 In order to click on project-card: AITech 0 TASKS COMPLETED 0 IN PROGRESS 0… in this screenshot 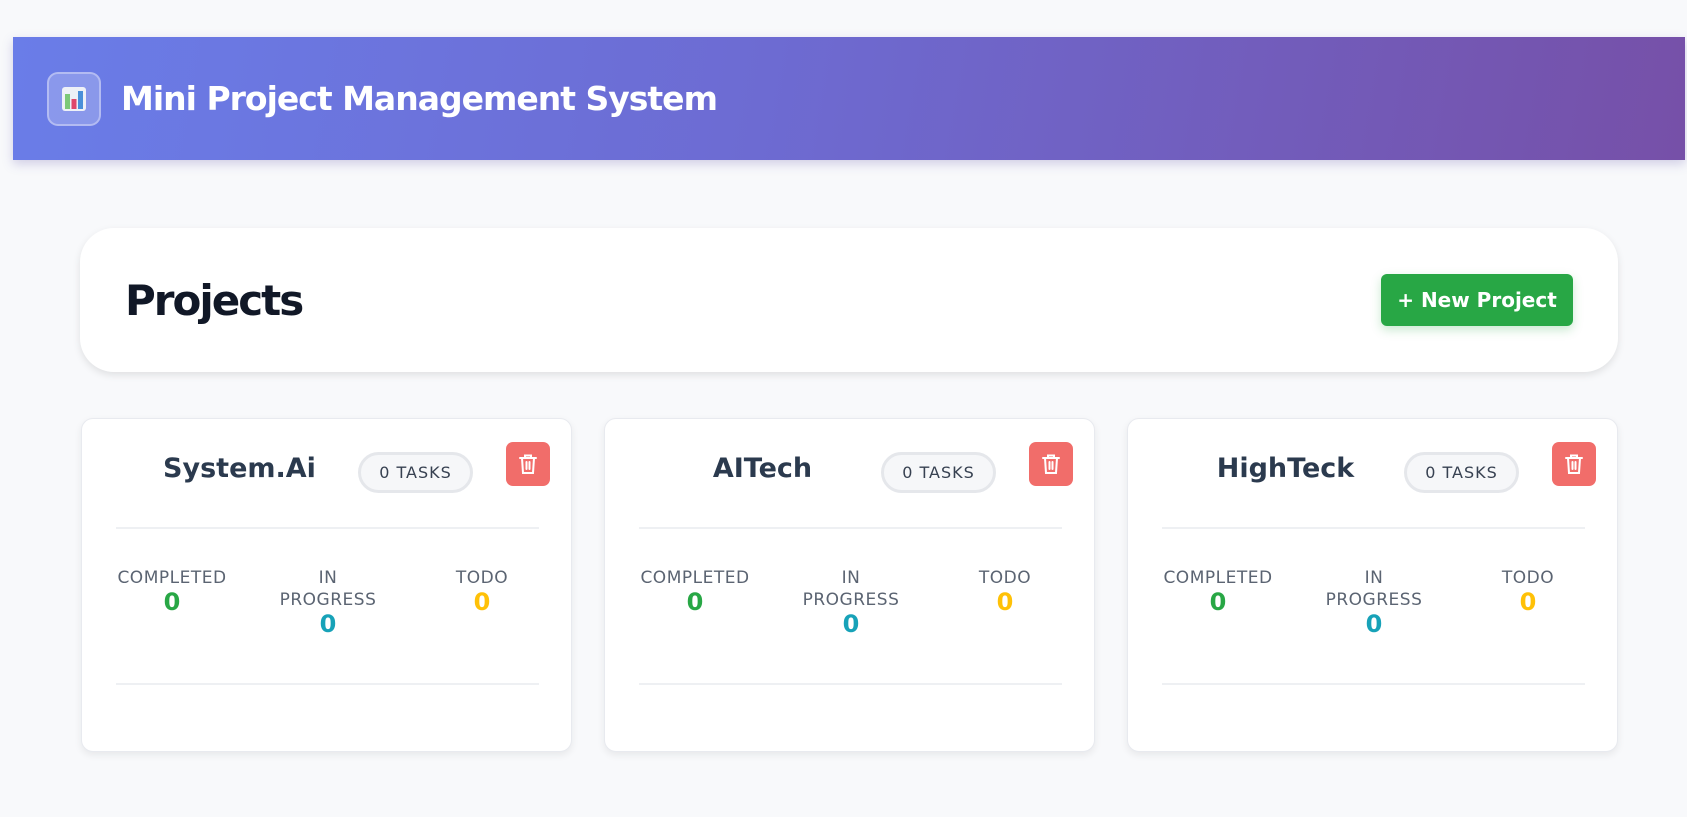, I will do `click(849, 585)`.